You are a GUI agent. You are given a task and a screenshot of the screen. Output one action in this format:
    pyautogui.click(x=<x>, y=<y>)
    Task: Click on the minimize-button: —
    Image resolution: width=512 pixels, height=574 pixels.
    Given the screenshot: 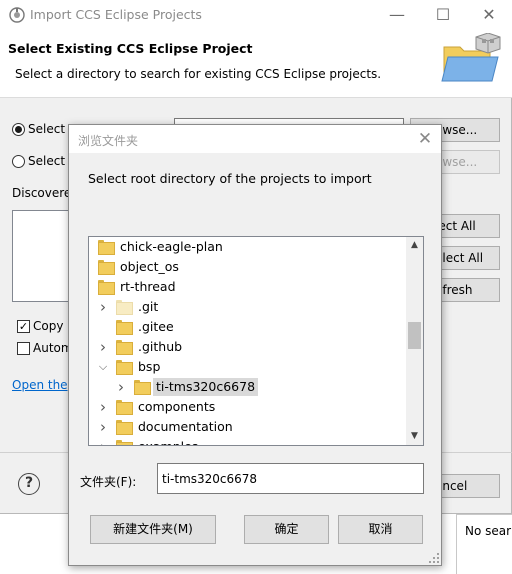 What is the action you would take?
    pyautogui.click(x=397, y=15)
    